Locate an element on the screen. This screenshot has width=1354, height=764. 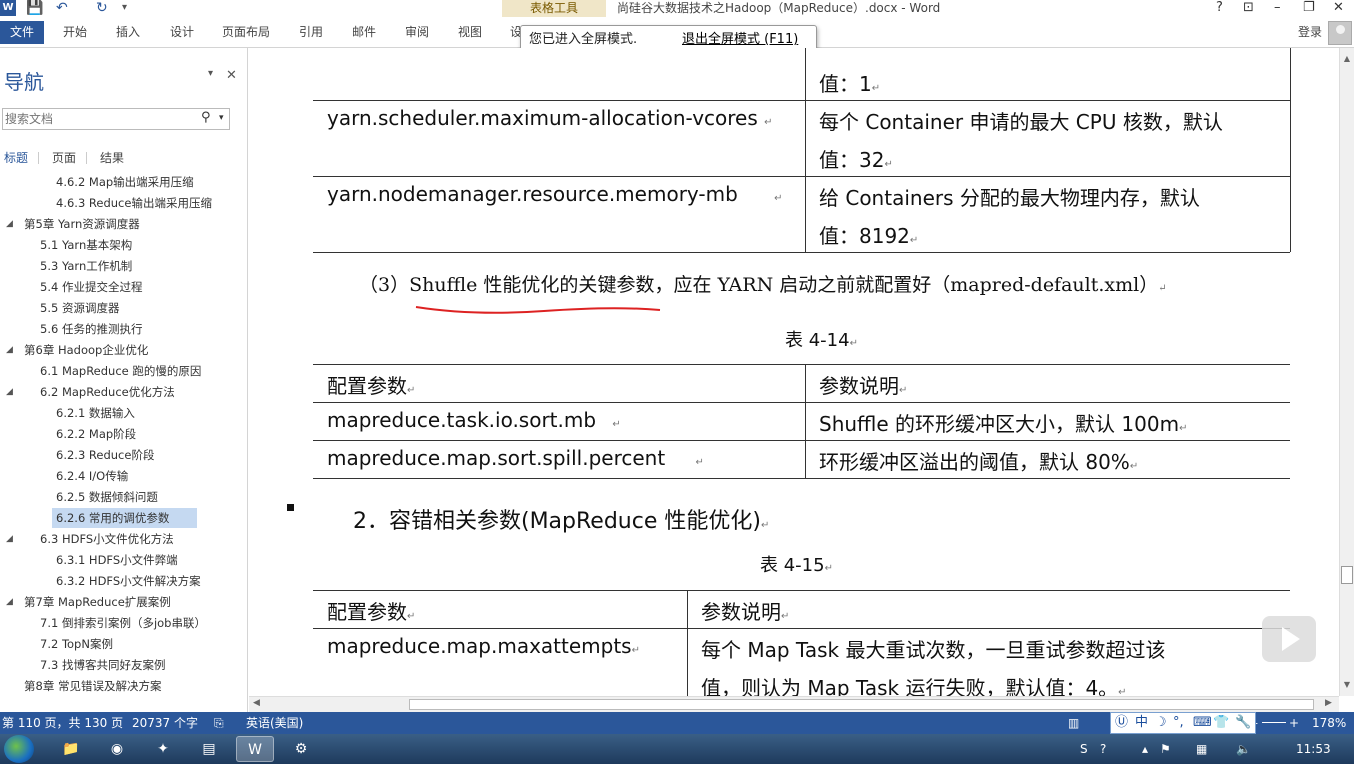
nav-heading-item: 5.3 Yarn工作机制 is located at coordinates (86, 266).